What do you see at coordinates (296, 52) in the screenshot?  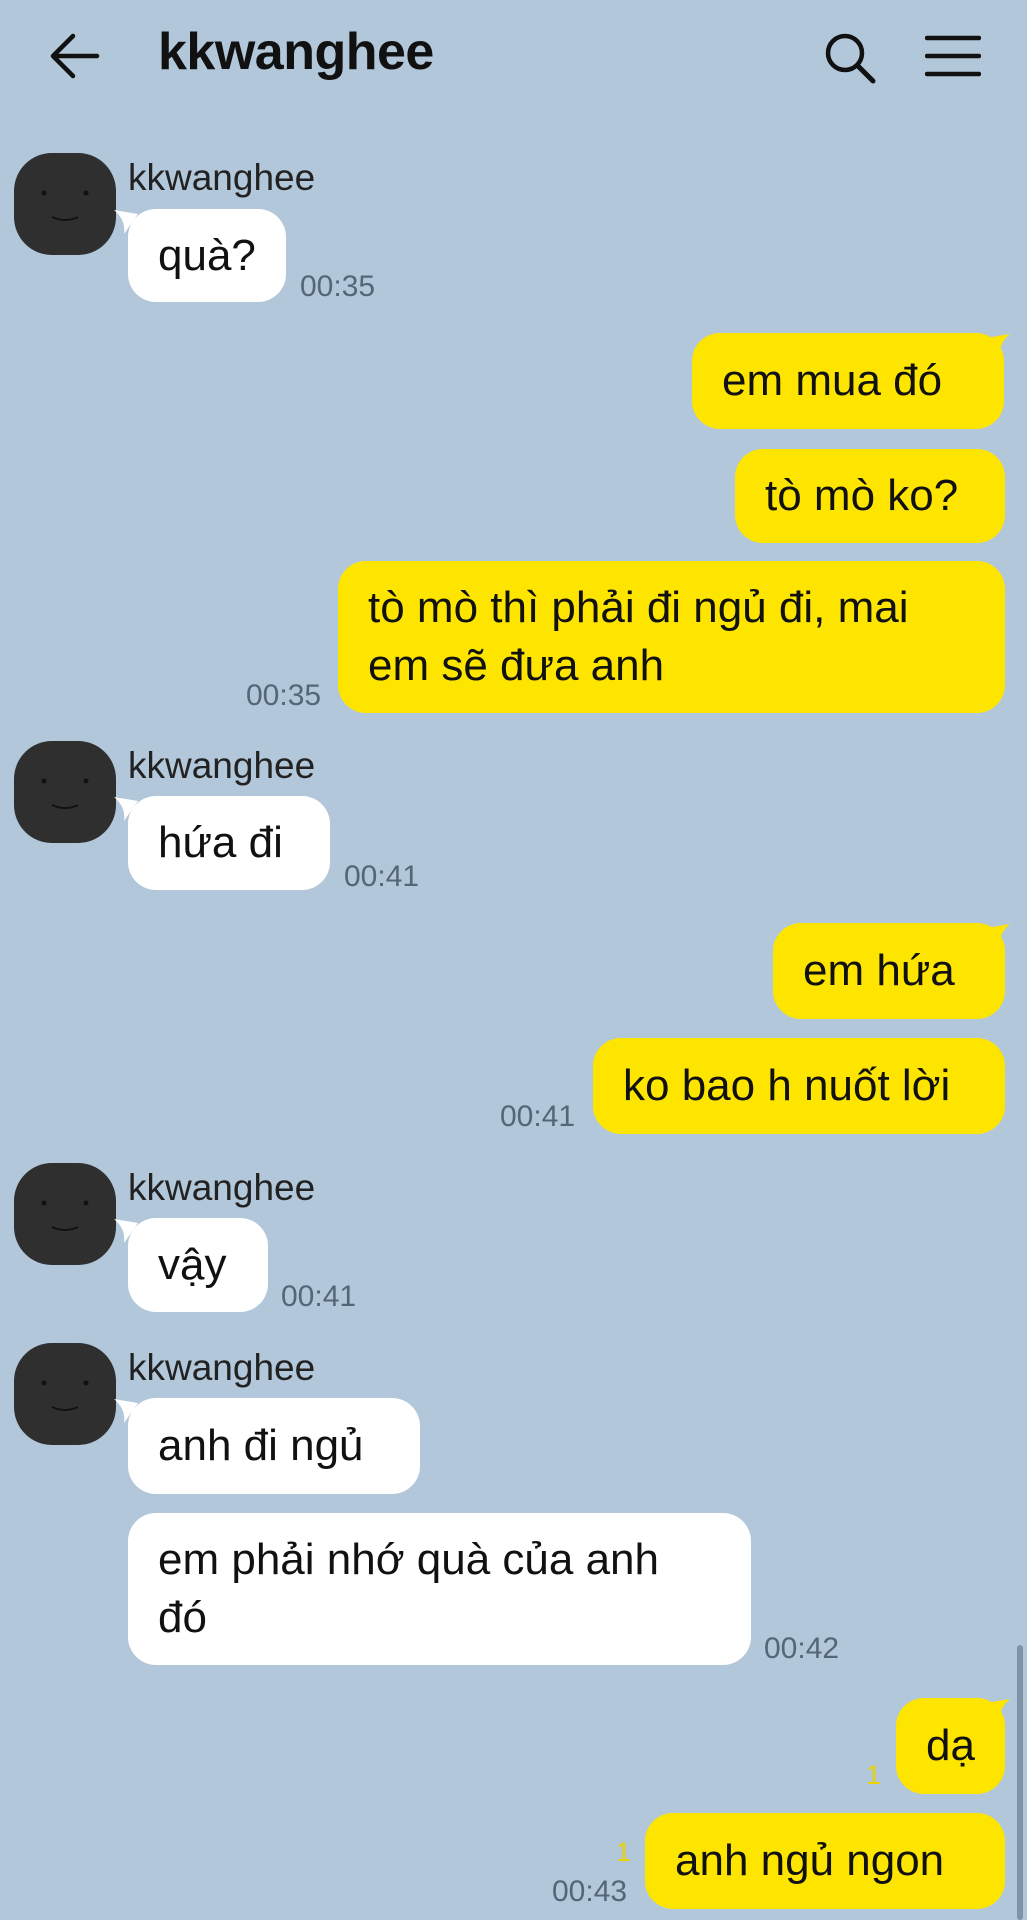 I see `chat-title: kkwanghee` at bounding box center [296, 52].